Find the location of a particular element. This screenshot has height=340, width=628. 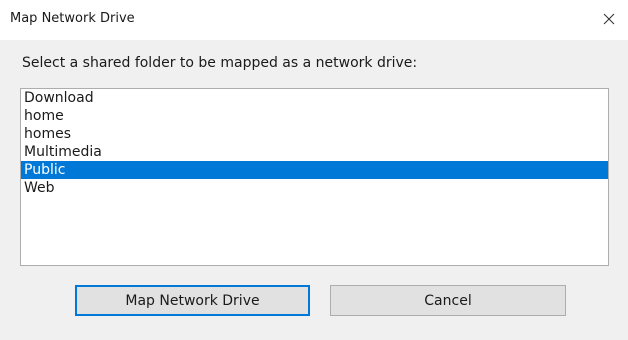

list-item: Public is located at coordinates (314, 170).